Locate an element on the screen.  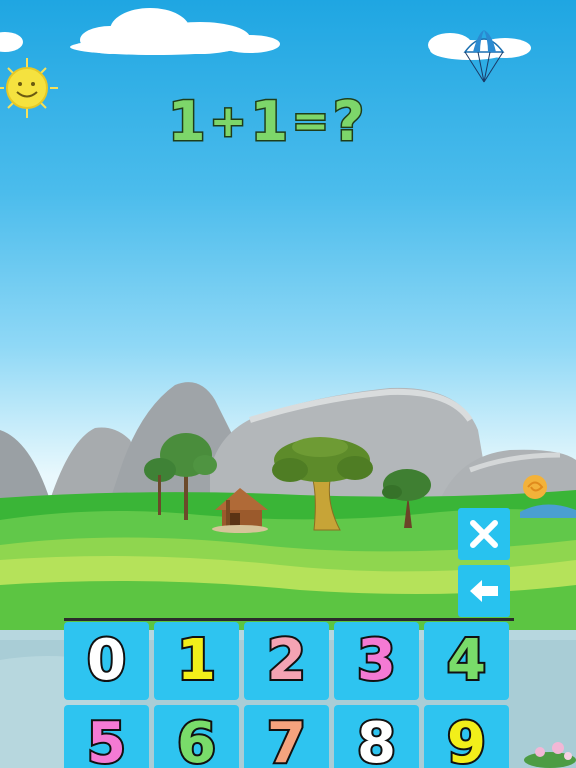
digit-key-2: 2 is located at coordinates (286, 661).